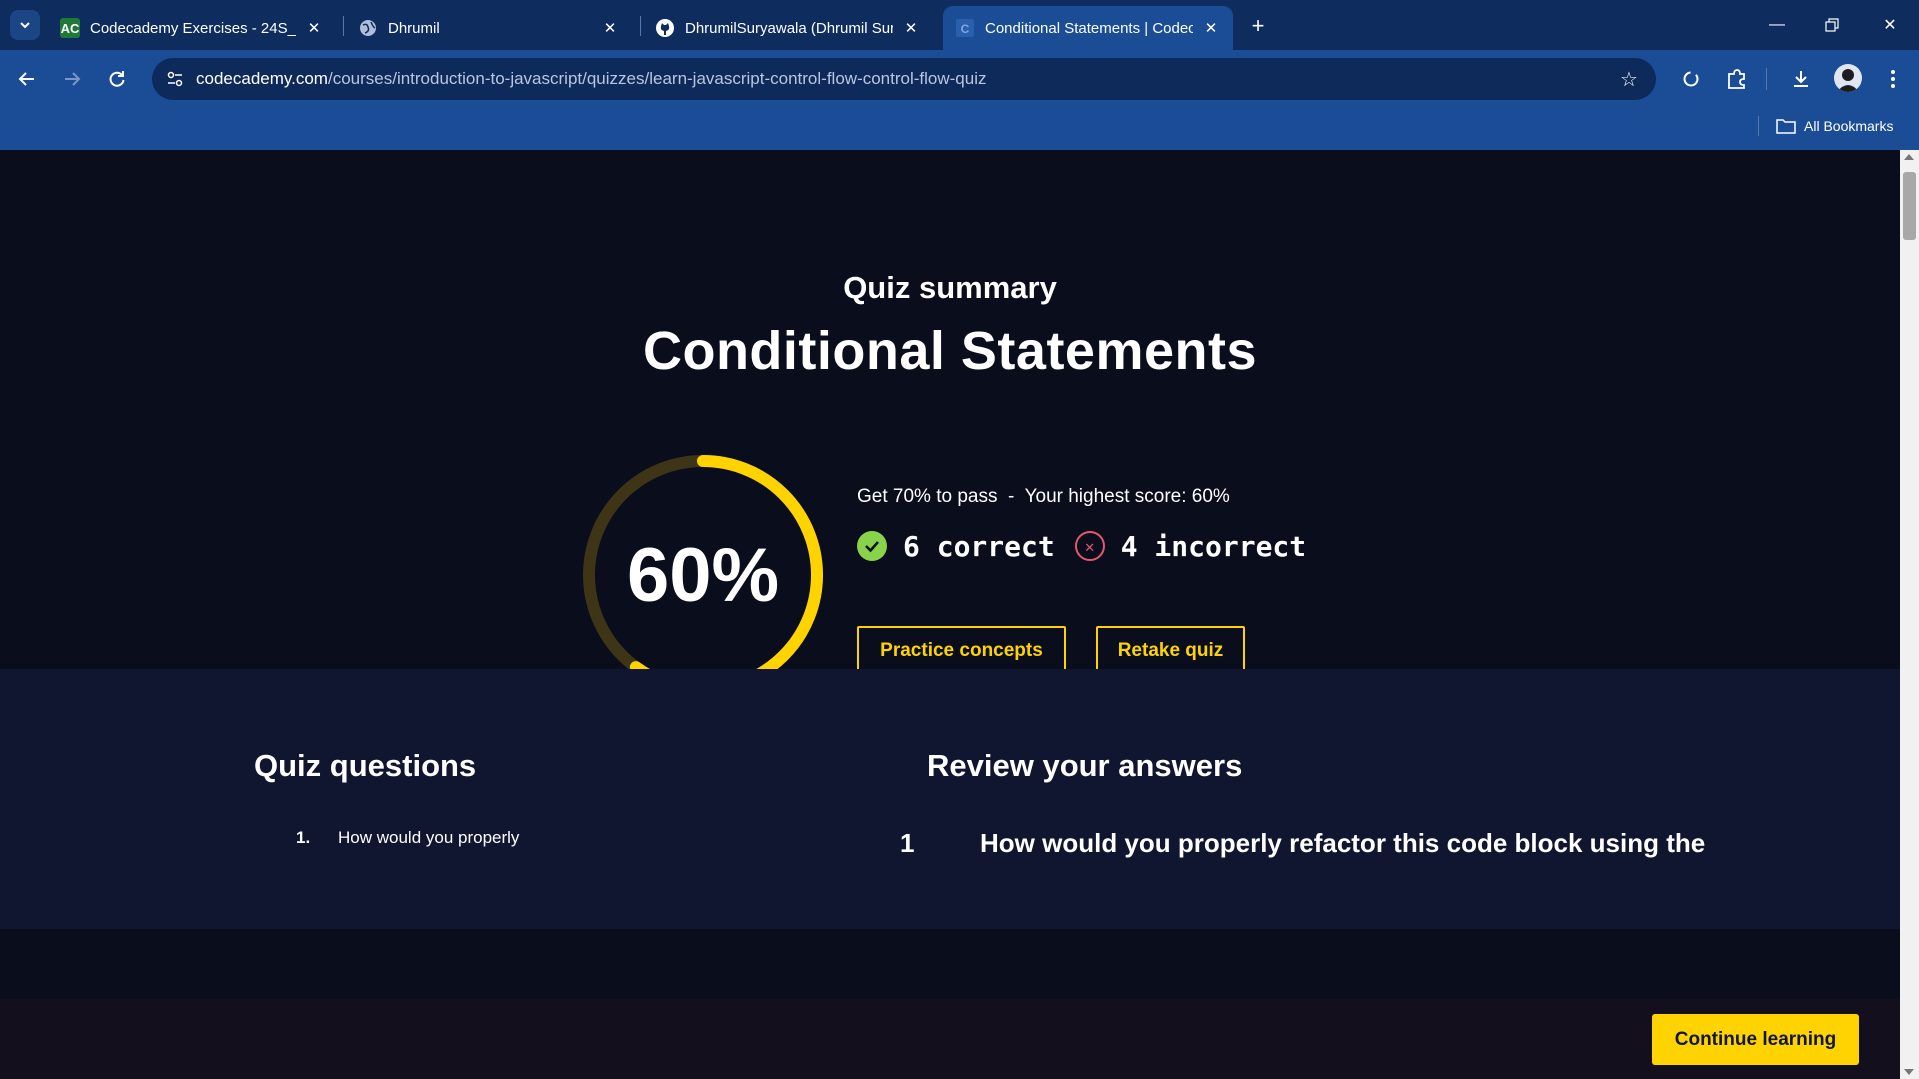  I want to click on bookmark-star-icon: ☆, so click(1629, 79).